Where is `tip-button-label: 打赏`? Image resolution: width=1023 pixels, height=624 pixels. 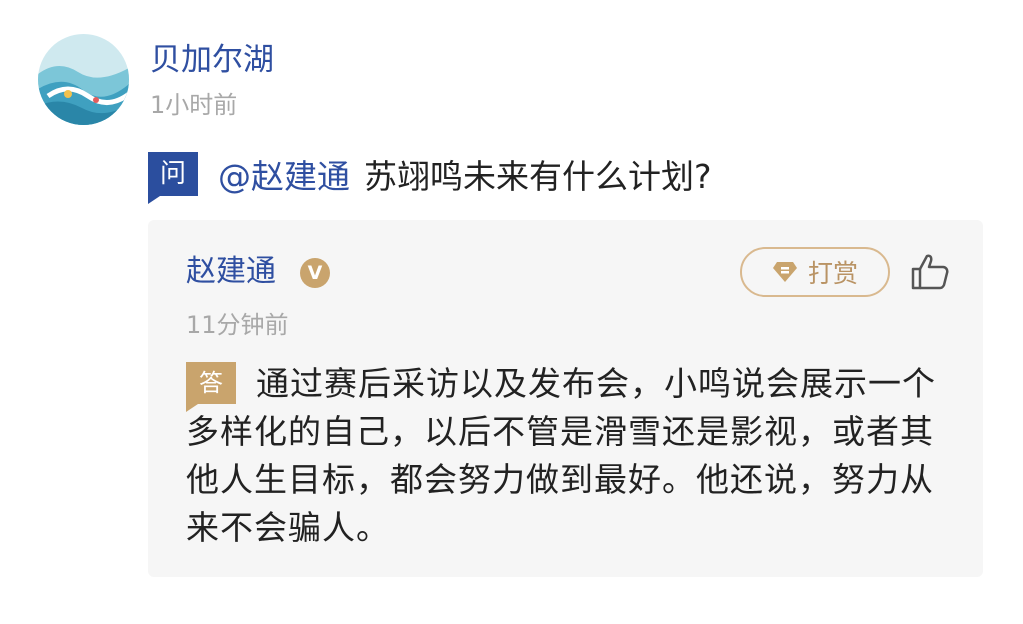
tip-button-label: 打赏 is located at coordinates (832, 273).